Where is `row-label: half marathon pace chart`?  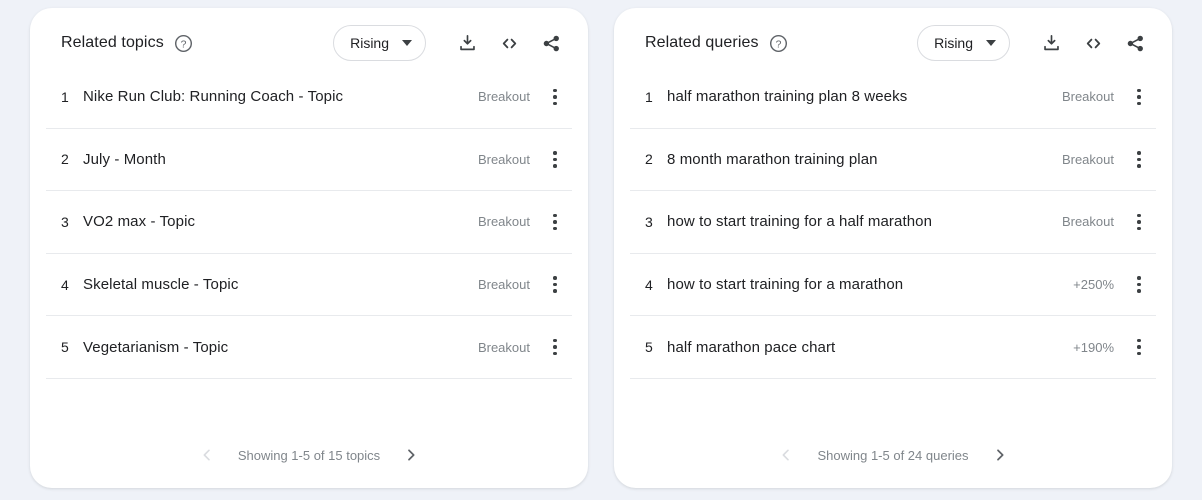
row-label: half marathon pace chart is located at coordinates (751, 347).